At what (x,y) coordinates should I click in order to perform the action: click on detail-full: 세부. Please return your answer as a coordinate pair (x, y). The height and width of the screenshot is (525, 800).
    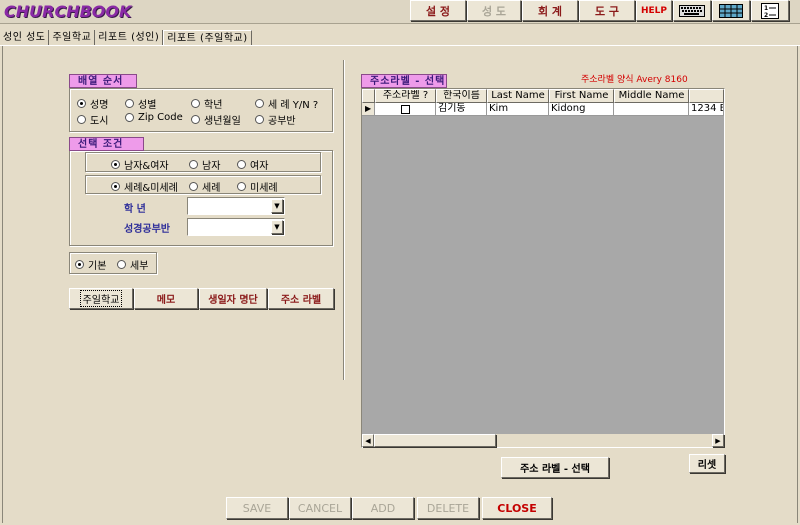
    Looking at the image, I should click on (132, 264).